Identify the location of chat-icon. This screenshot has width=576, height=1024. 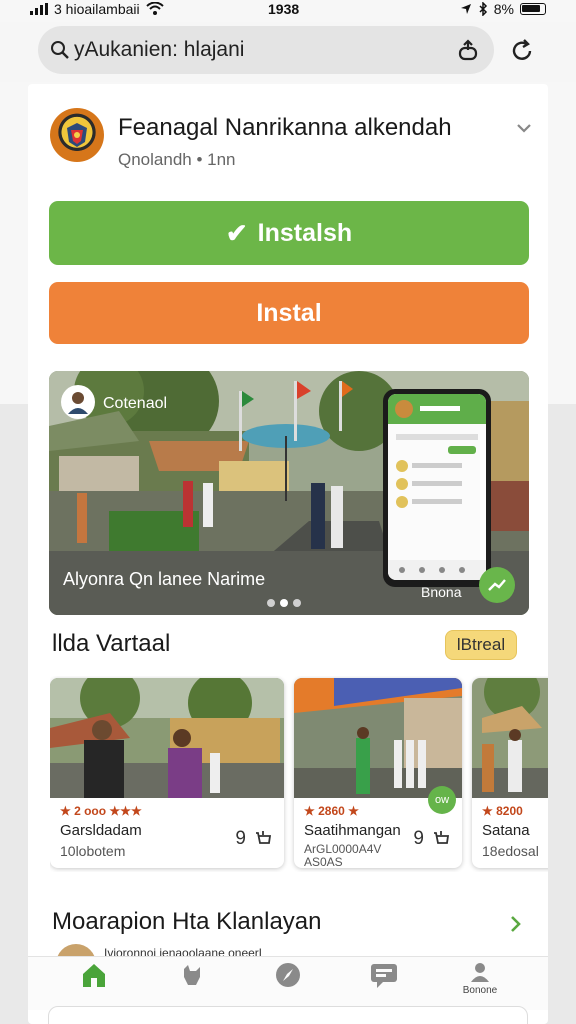
(384, 976).